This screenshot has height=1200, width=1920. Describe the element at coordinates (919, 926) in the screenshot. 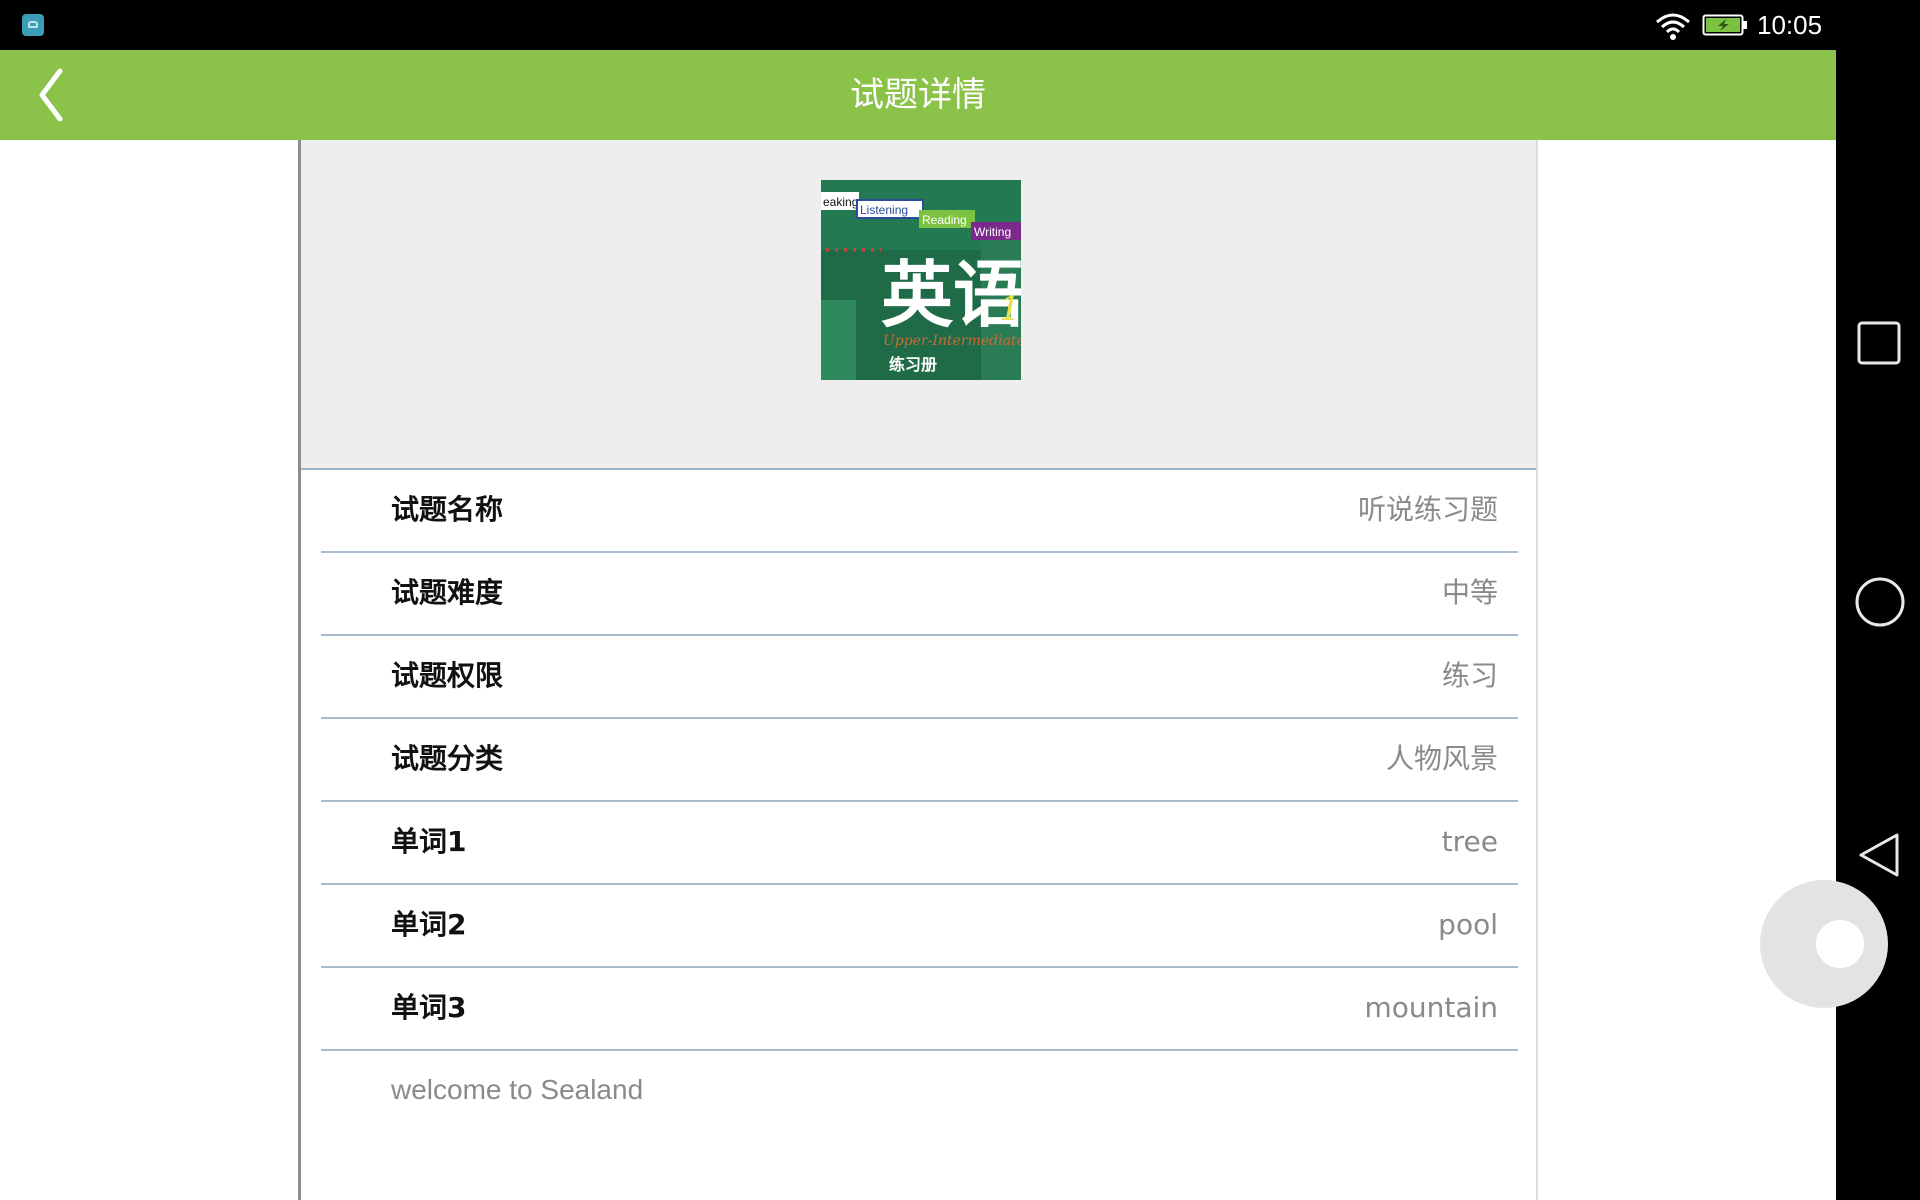

I see `detail-row-word-2: 单词2 pool` at that location.